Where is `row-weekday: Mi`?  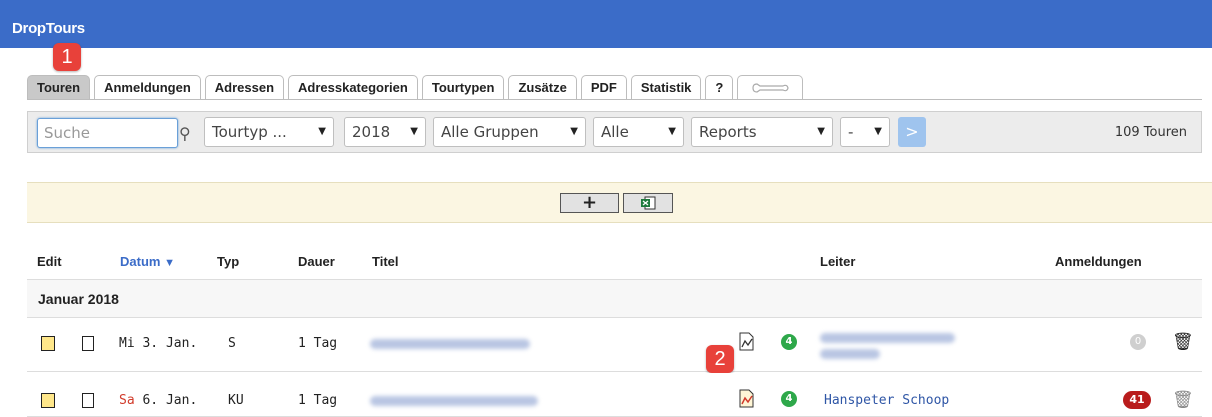 row-weekday: Mi is located at coordinates (127, 343).